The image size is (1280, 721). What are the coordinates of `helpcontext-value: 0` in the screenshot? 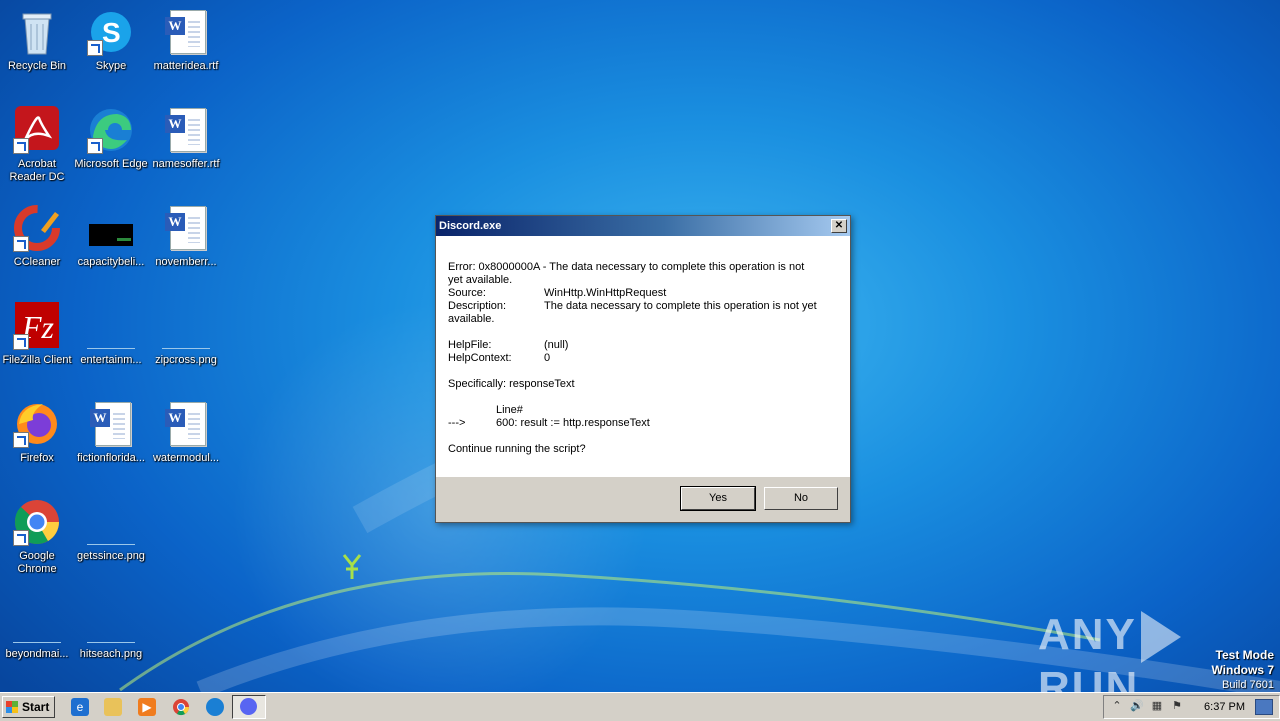 It's located at (547, 358).